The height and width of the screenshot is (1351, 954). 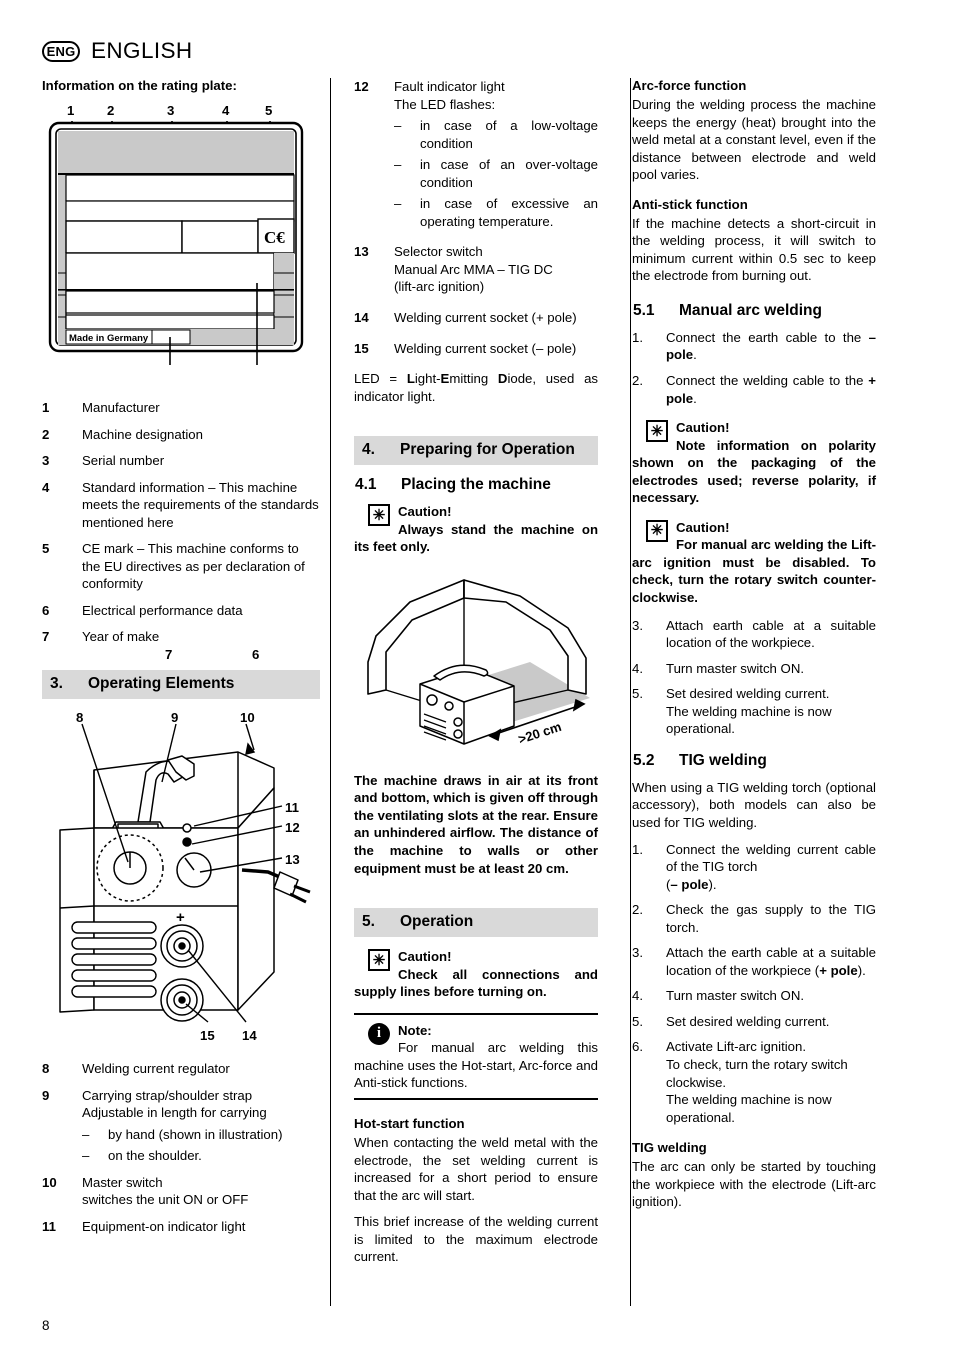 What do you see at coordinates (735, 996) in the screenshot?
I see `step-text: Turn master switch ON.` at bounding box center [735, 996].